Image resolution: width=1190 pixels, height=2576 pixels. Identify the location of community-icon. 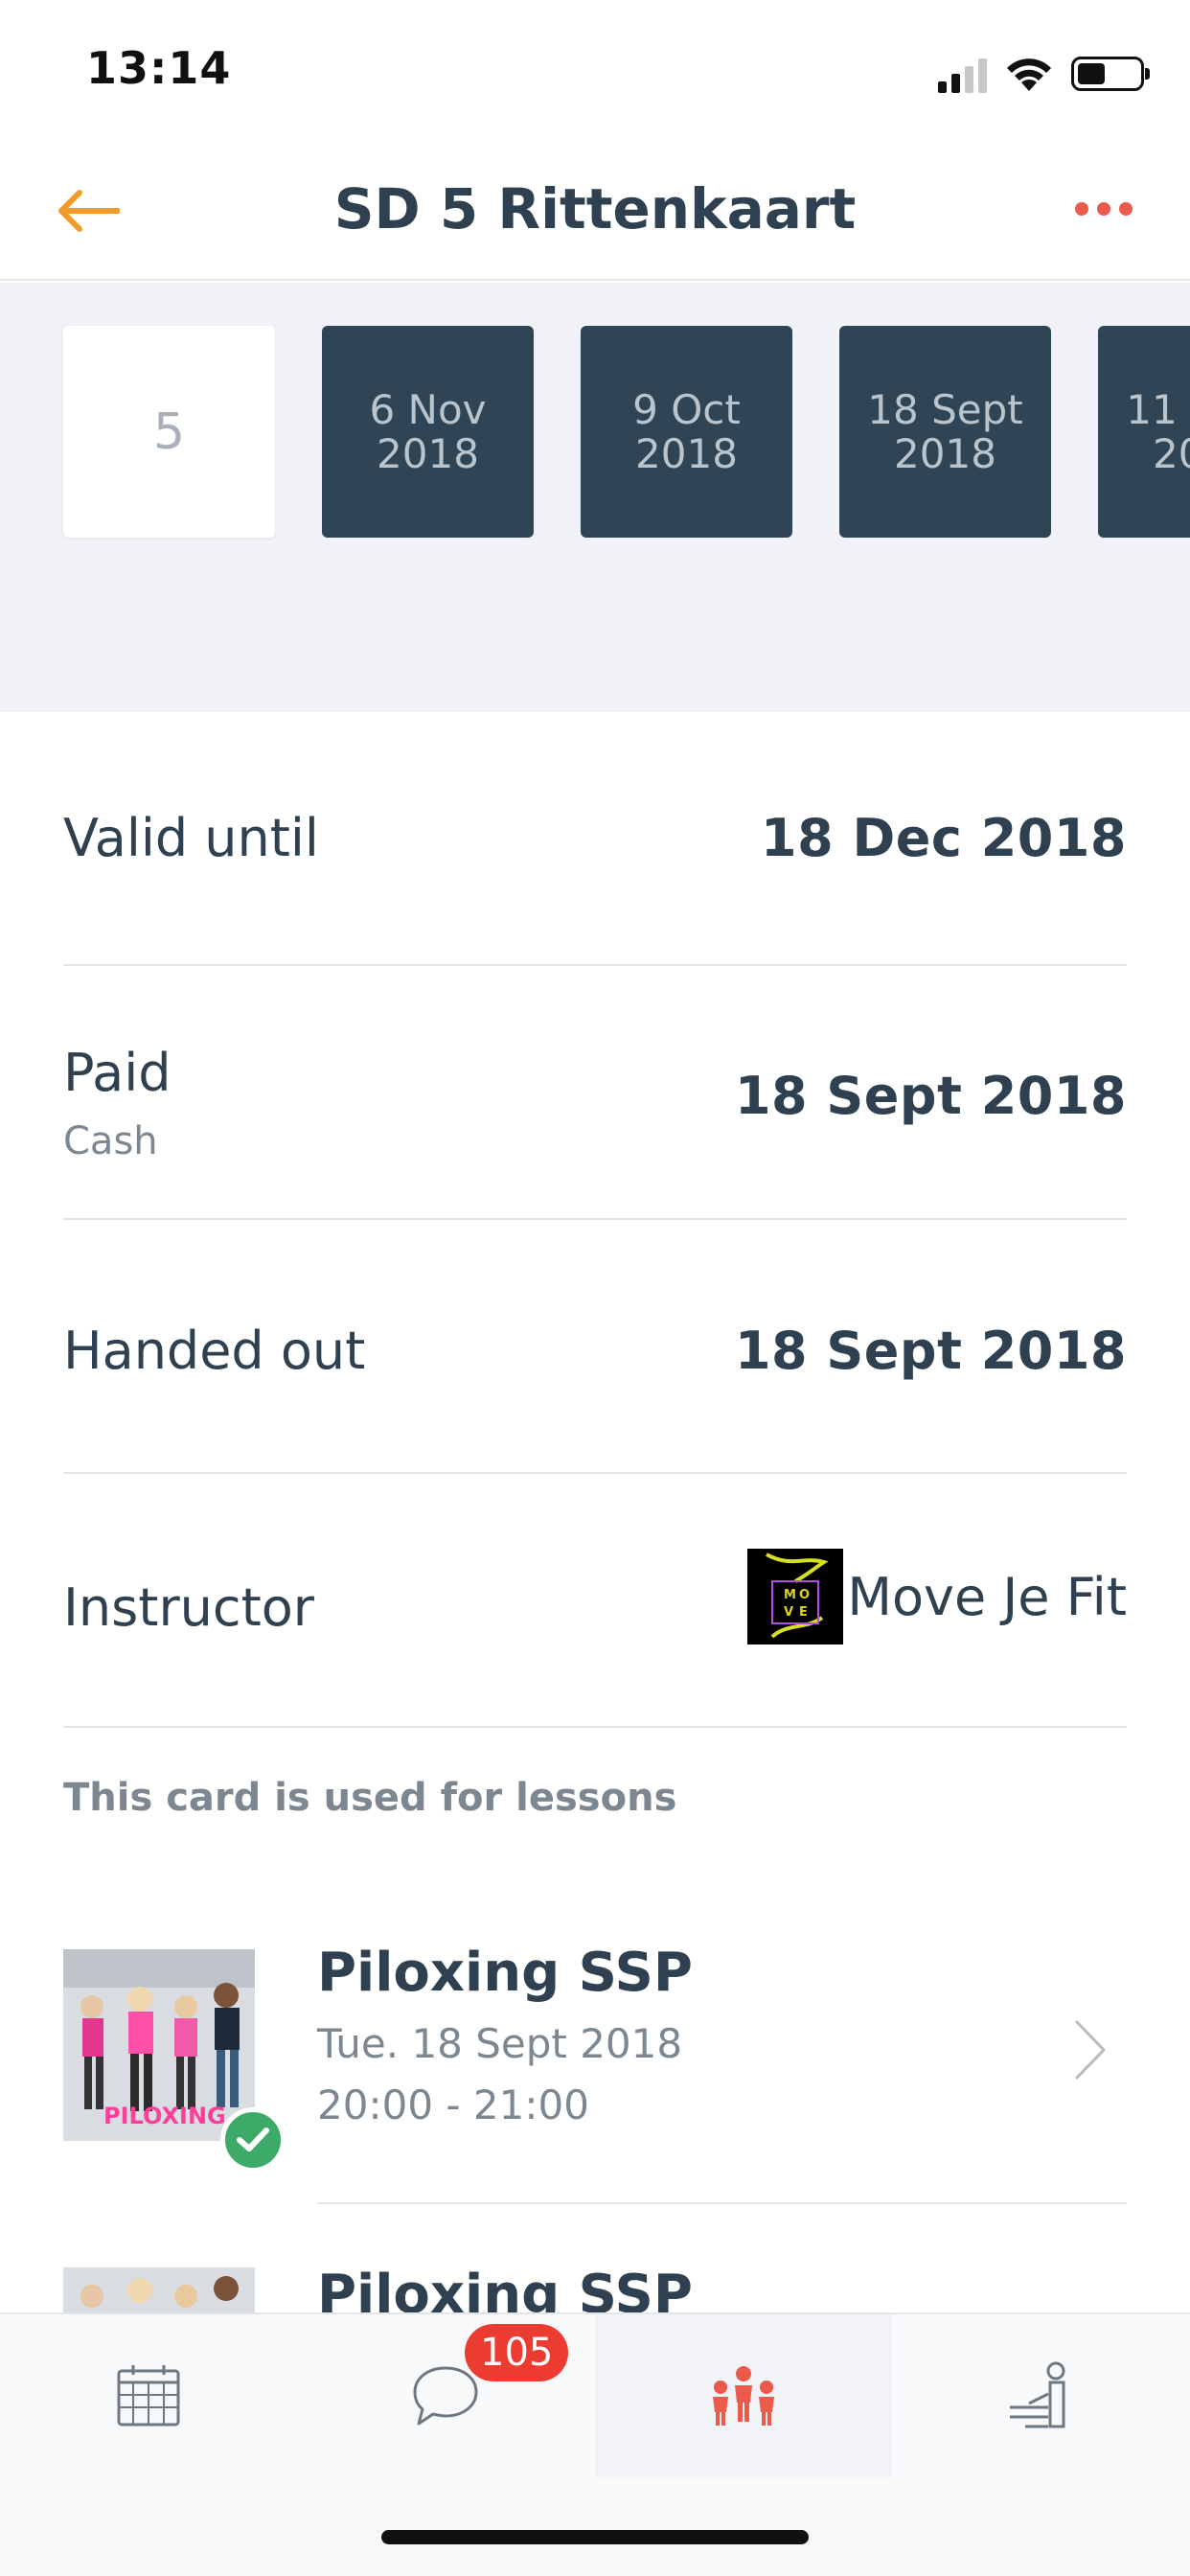
(744, 2396).